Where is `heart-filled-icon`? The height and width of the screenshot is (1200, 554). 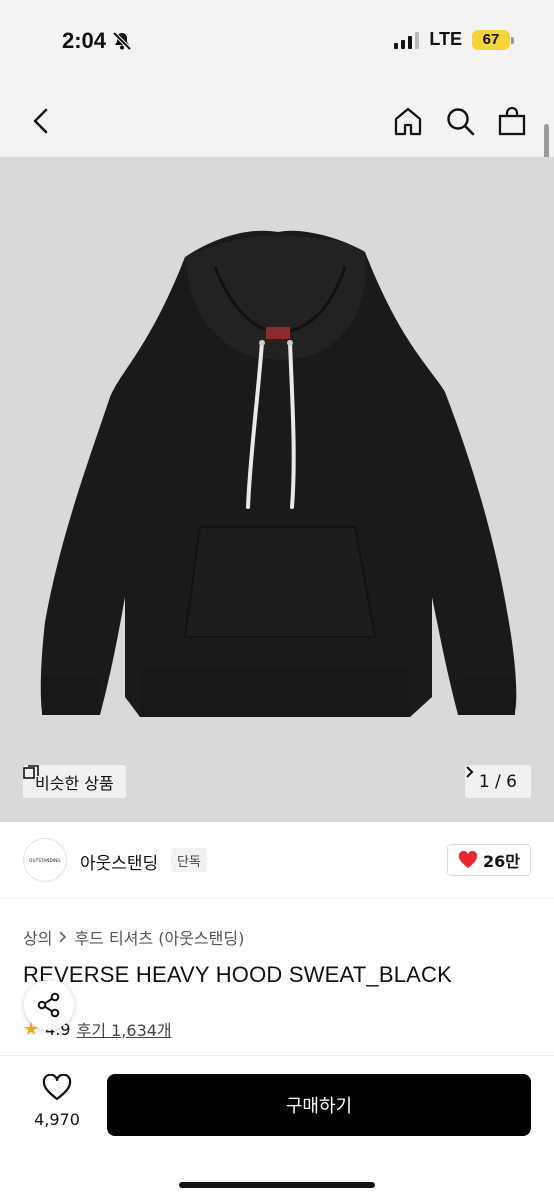
heart-filled-icon is located at coordinates (468, 859).